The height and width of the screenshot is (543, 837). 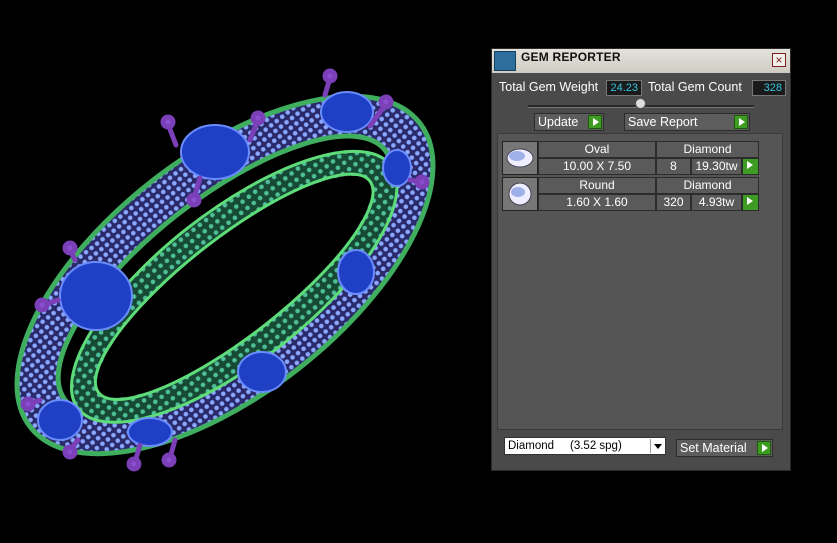 I want to click on oval-gem-icon, so click(x=520, y=158).